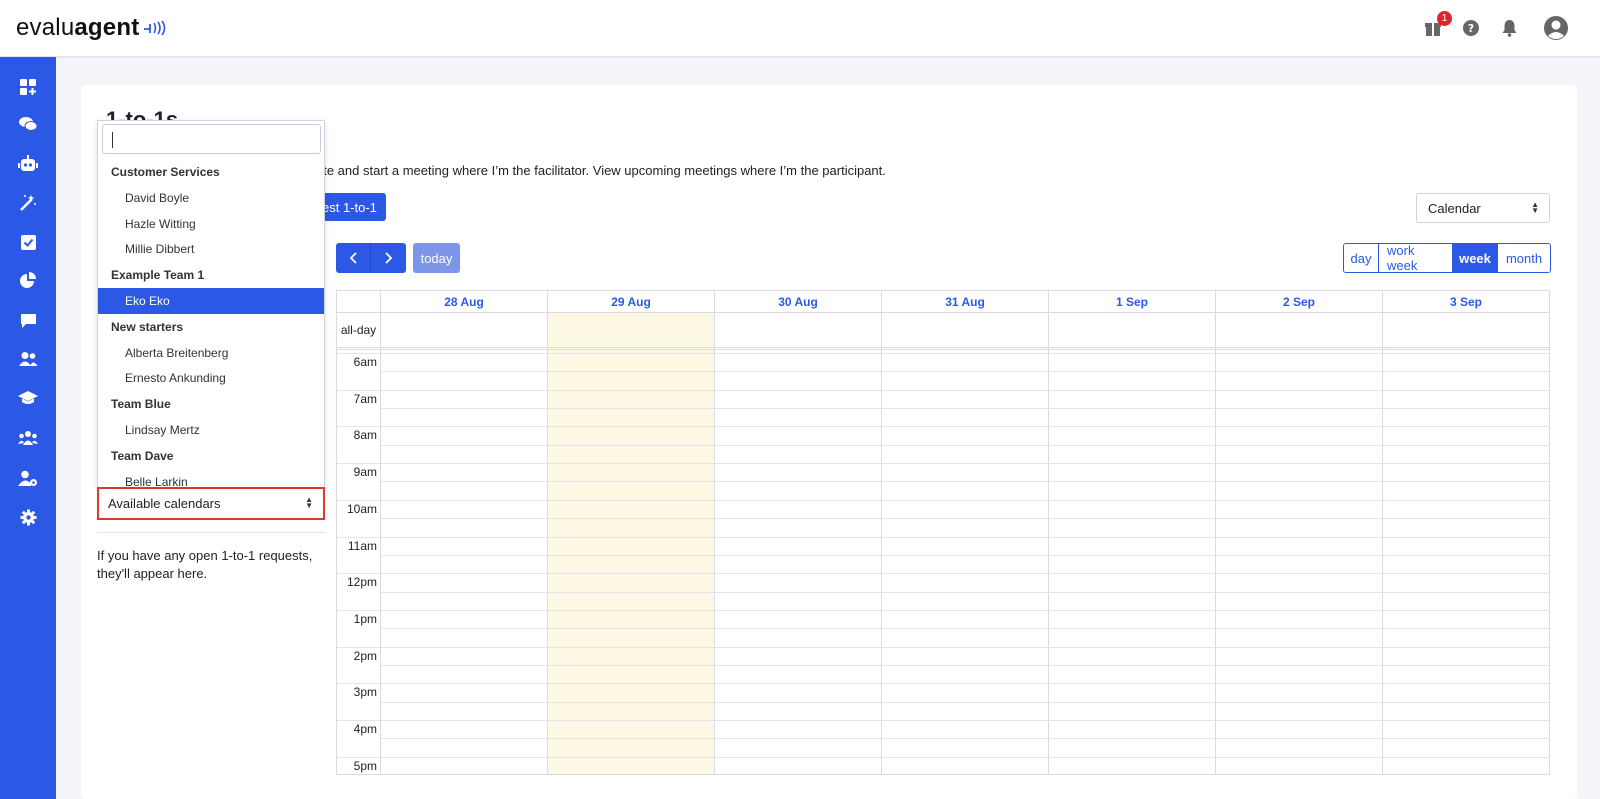 This screenshot has width=1600, height=799. I want to click on time-label: 9am, so click(365, 472).